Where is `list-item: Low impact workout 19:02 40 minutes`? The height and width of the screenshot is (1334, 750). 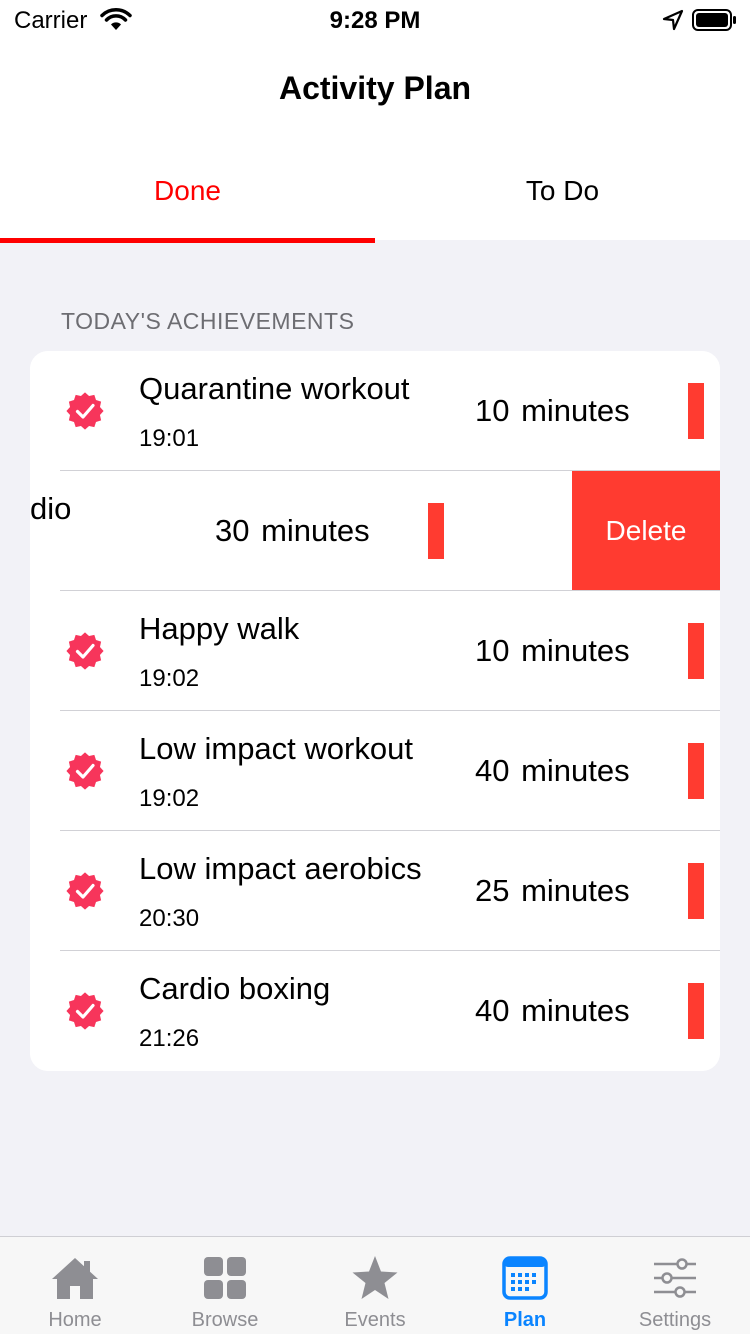 list-item: Low impact workout 19:02 40 minutes is located at coordinates (375, 771).